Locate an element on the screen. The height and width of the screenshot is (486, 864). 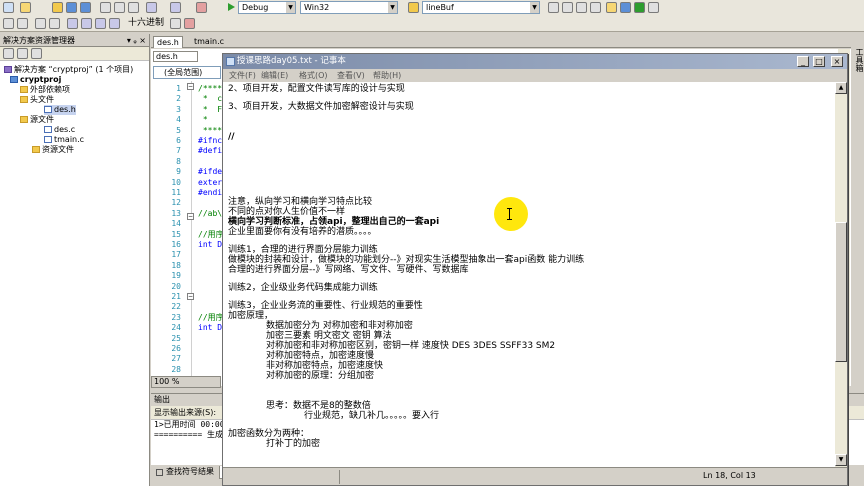
line-number: 11 is located at coordinates (176, 192).